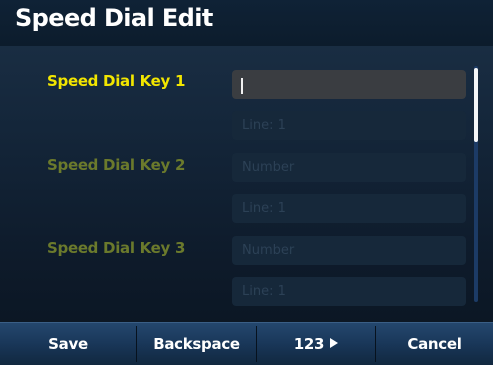  I want to click on save-softkey: Save, so click(68, 344).